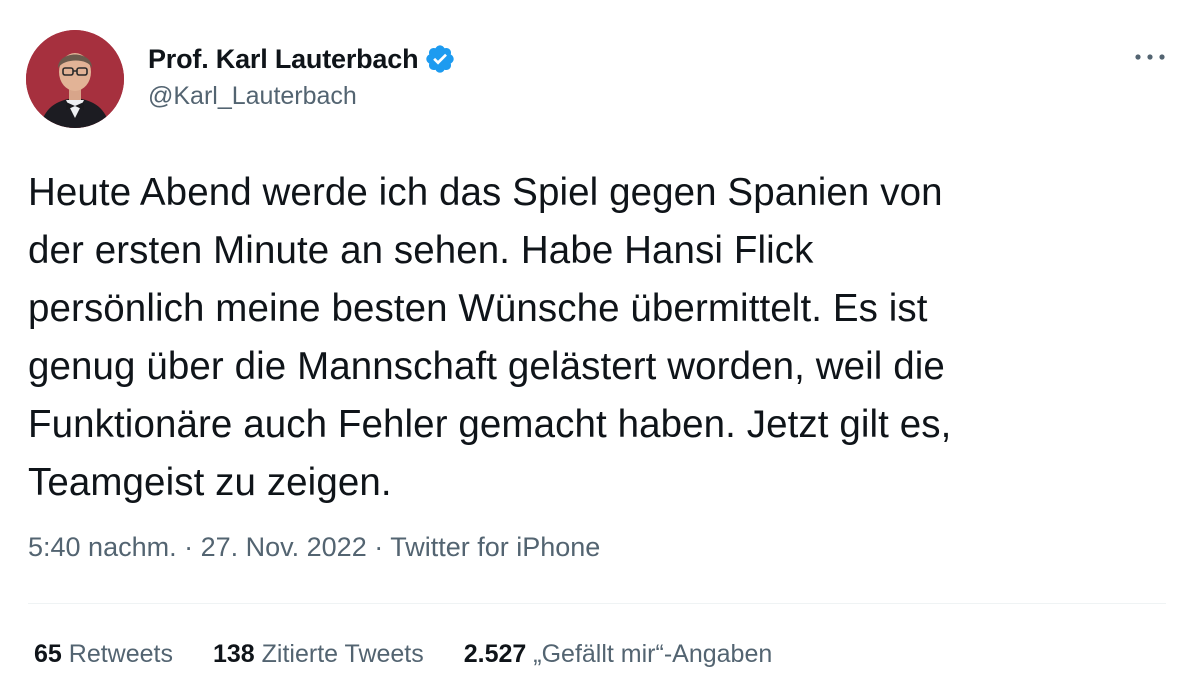 This screenshot has width=1200, height=679. Describe the element at coordinates (48, 654) in the screenshot. I see `retweets-count: 65` at that location.